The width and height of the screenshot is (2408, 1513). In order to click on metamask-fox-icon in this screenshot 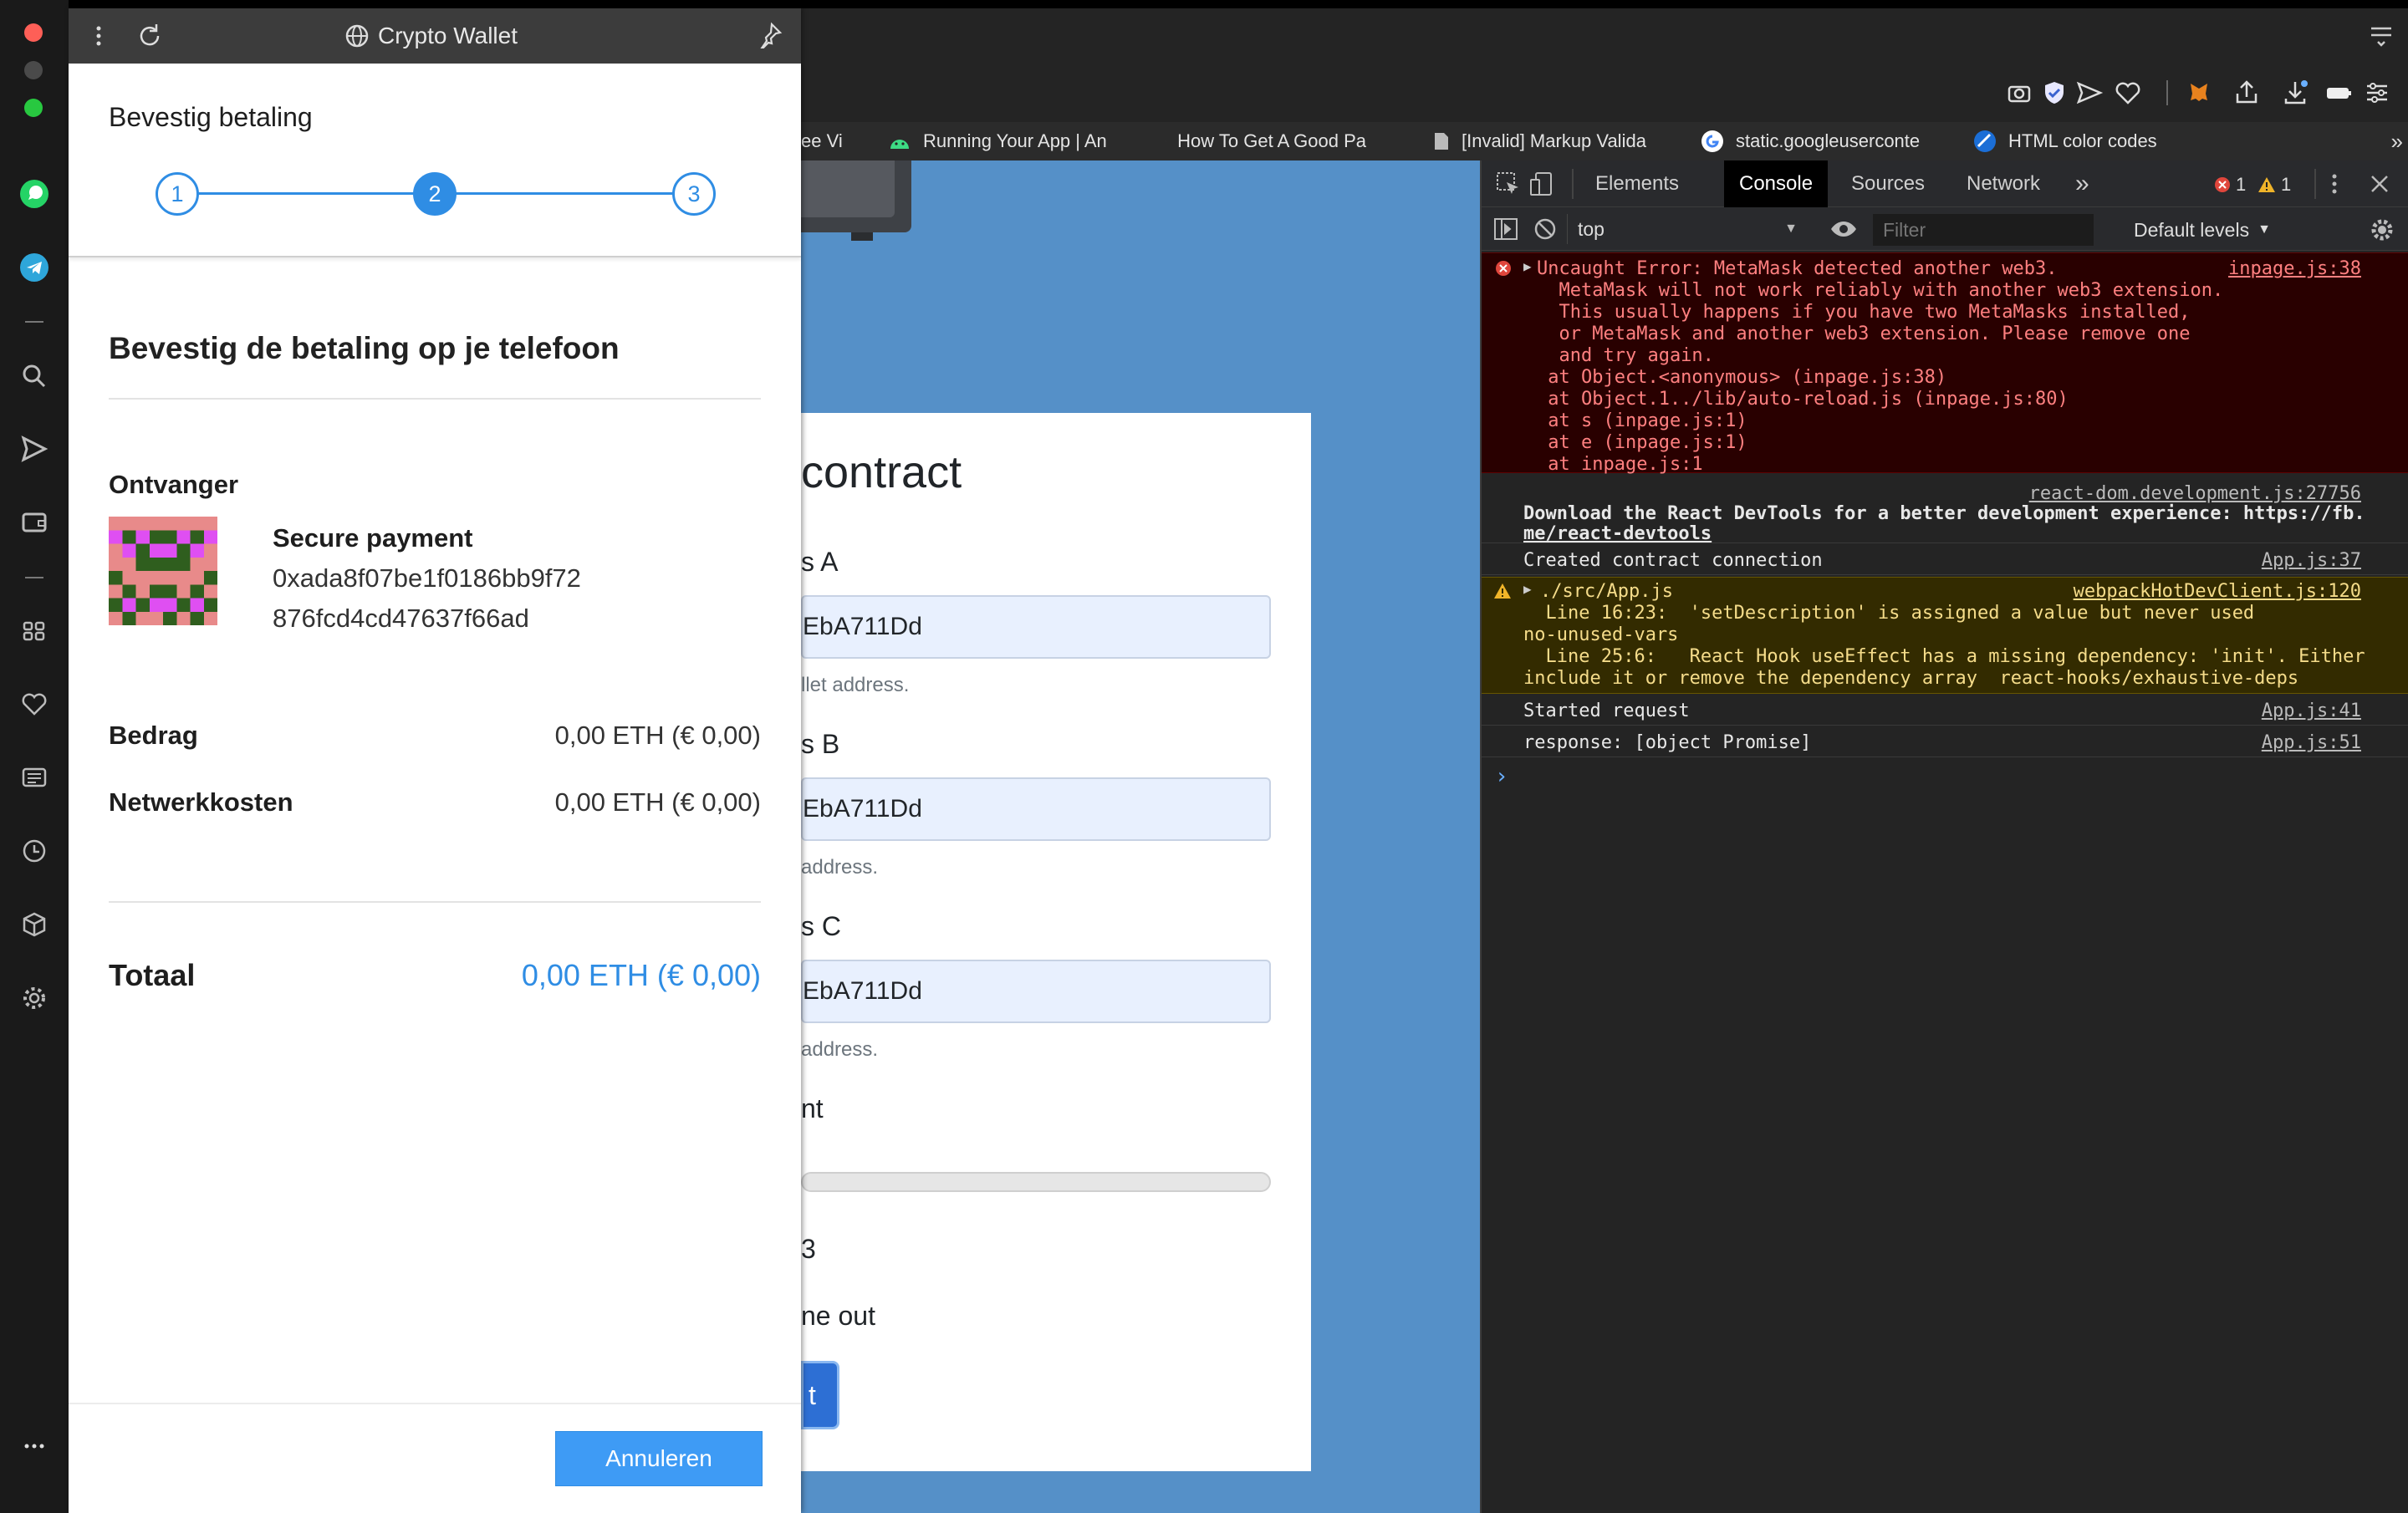, I will do `click(2200, 93)`.